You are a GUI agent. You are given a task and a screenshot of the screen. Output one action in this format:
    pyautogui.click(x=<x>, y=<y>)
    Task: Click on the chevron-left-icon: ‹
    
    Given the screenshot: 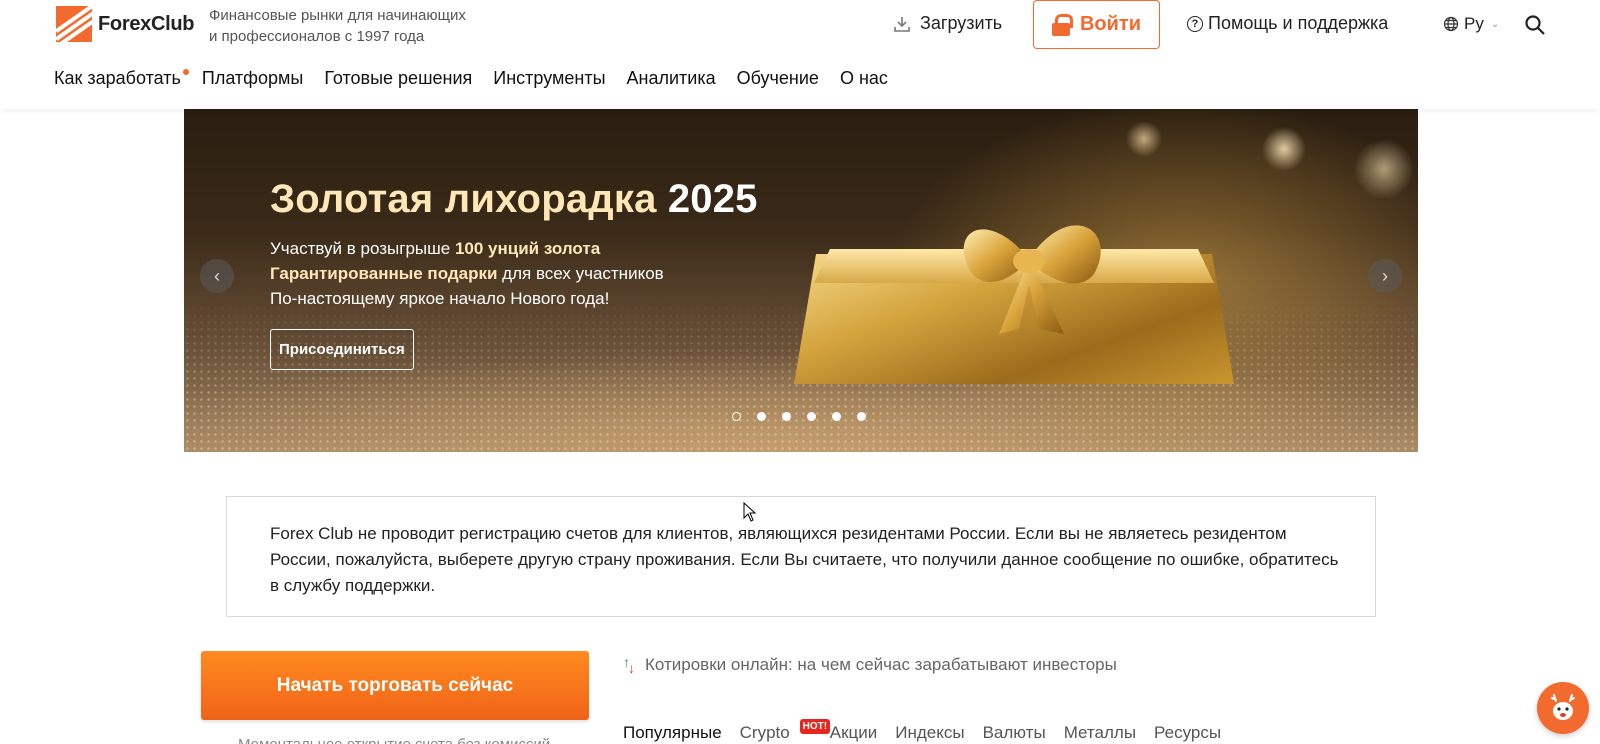 What is the action you would take?
    pyautogui.click(x=217, y=275)
    